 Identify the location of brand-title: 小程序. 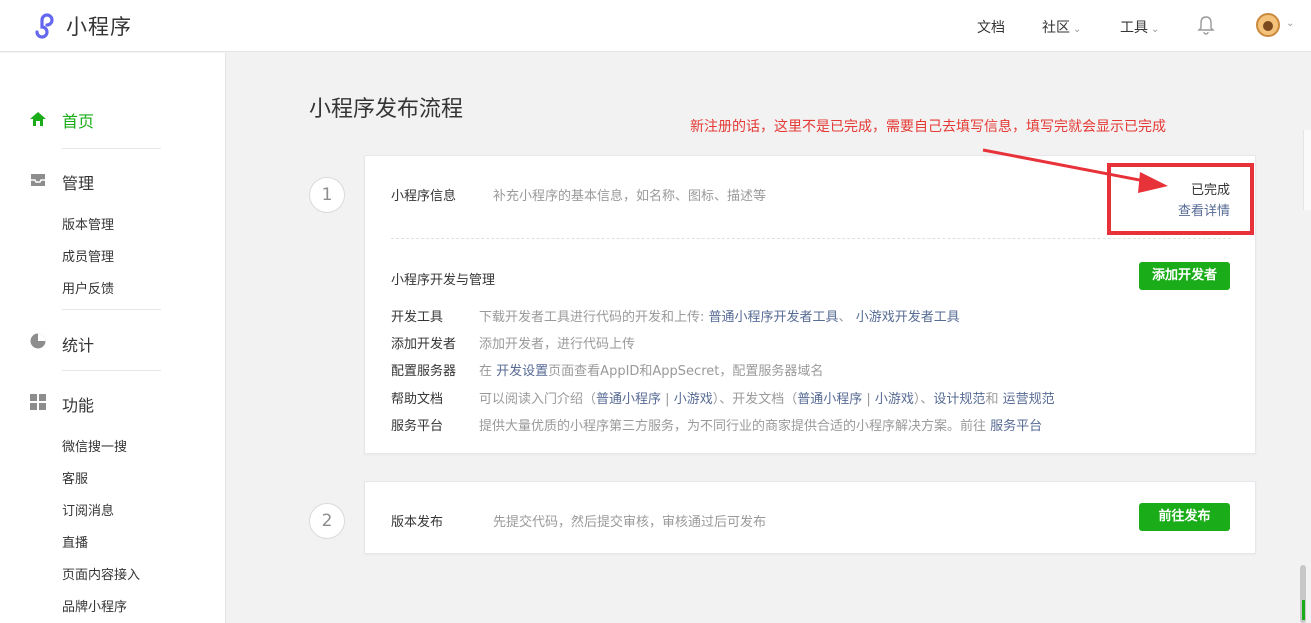
(99, 26).